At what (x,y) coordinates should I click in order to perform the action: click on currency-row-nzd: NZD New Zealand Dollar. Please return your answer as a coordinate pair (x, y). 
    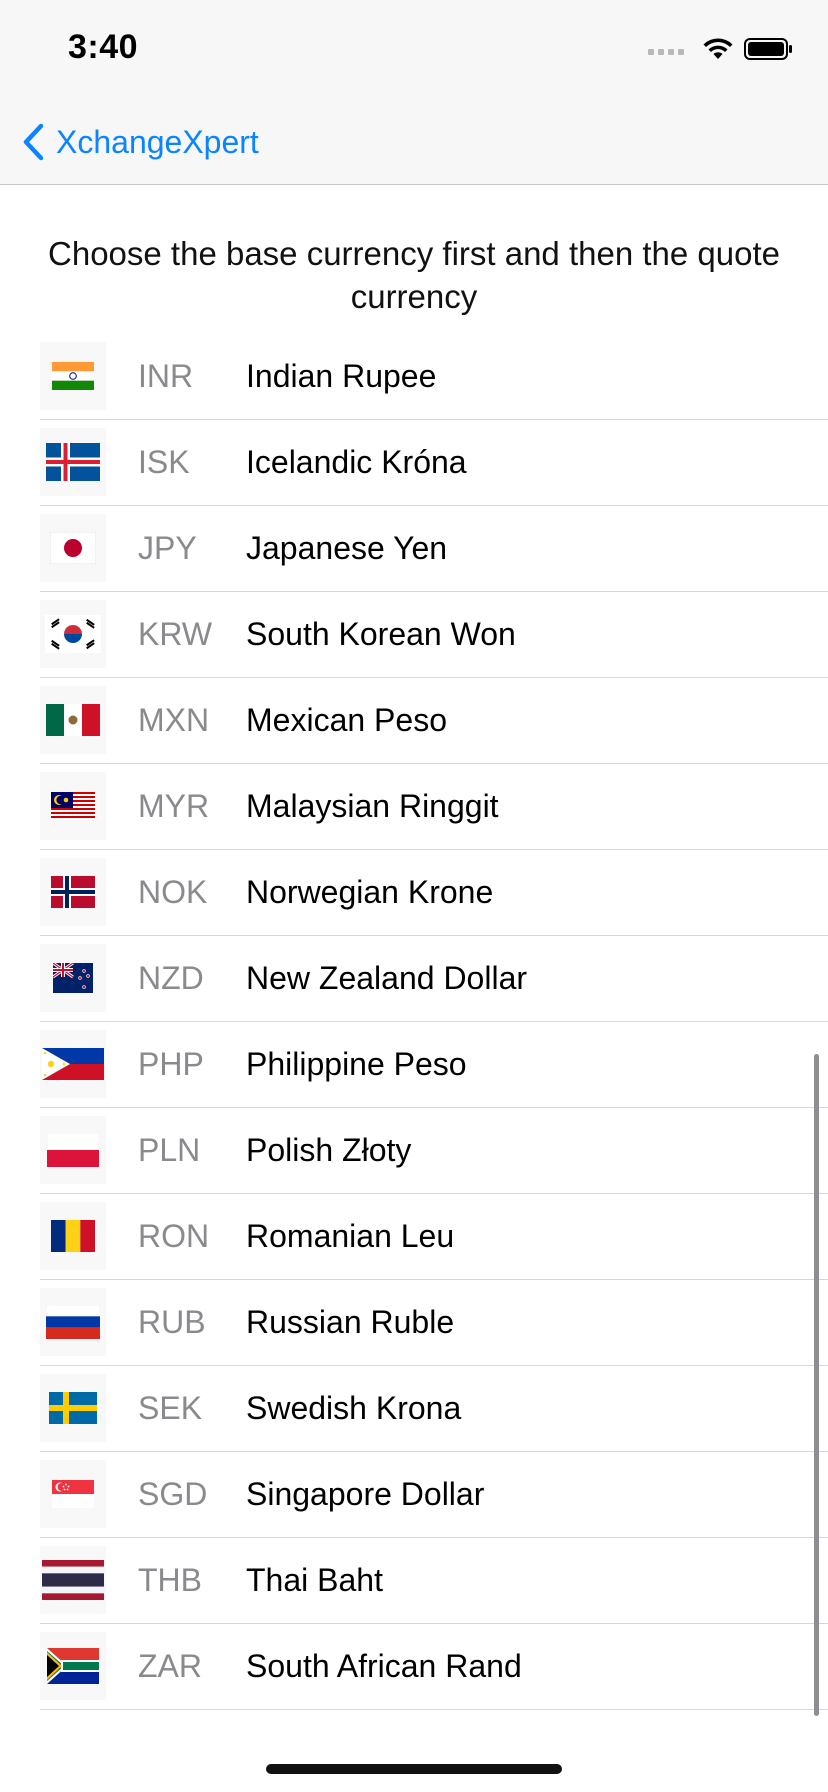
    Looking at the image, I should click on (414, 979).